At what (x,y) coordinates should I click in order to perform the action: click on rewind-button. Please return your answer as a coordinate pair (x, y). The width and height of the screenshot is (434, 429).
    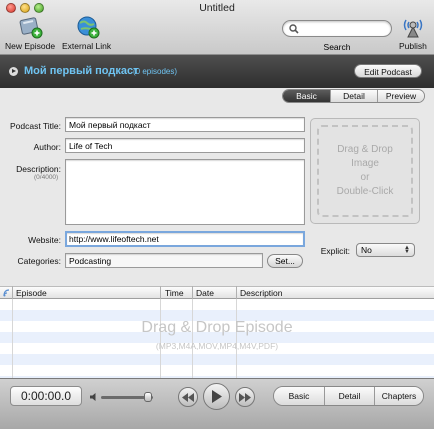
    Looking at the image, I should click on (188, 397).